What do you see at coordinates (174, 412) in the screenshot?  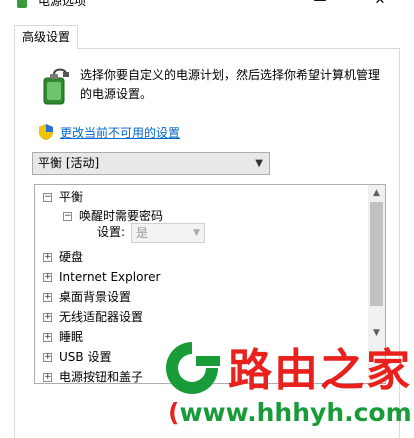 I see `watermark-paren-open: (` at bounding box center [174, 412].